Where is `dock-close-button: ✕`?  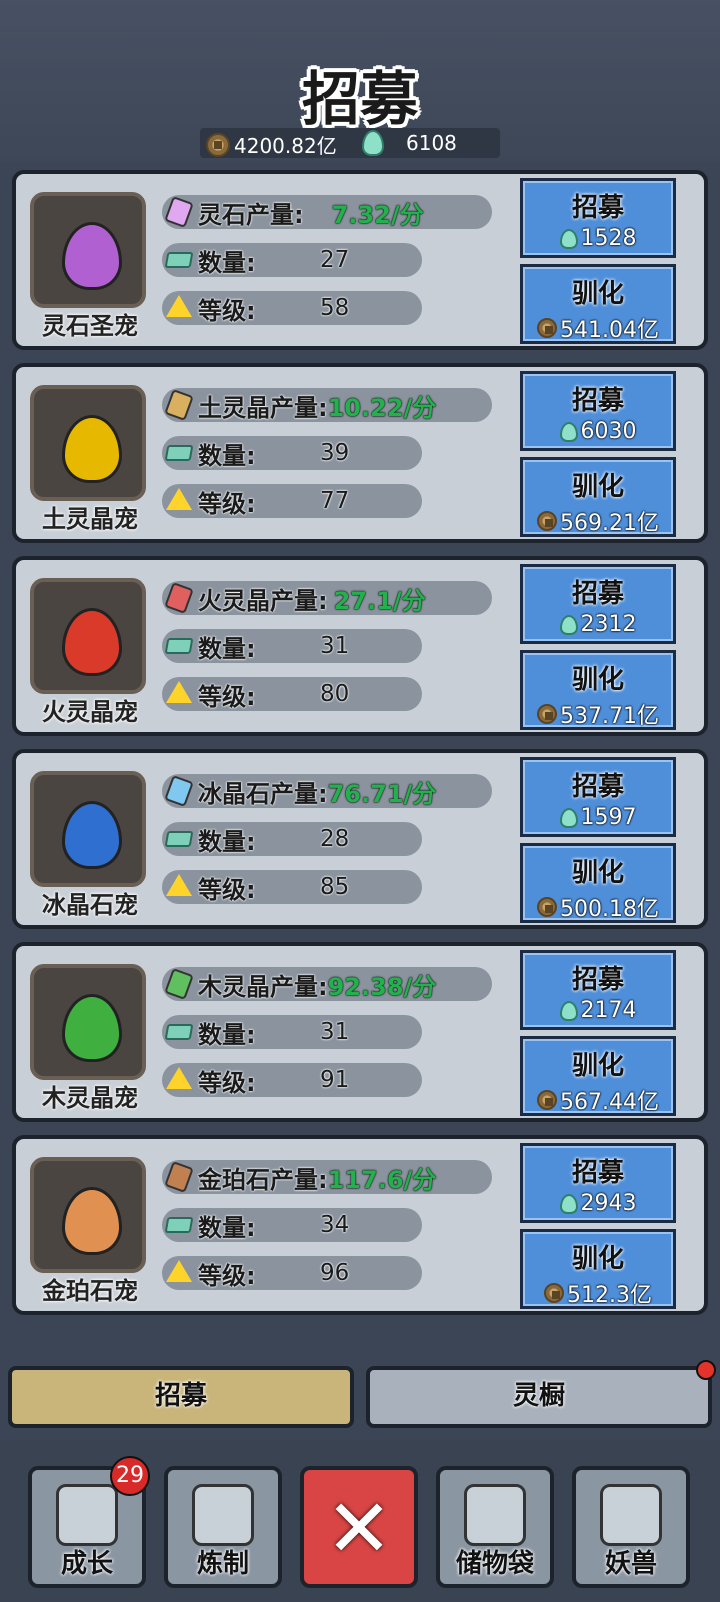 dock-close-button: ✕ is located at coordinates (359, 1527).